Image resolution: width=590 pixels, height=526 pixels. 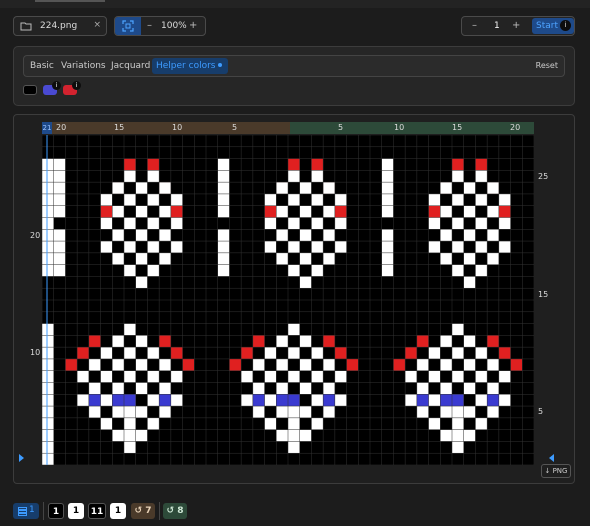 I want to click on tab-helper-colors: Helper colors, so click(x=190, y=66).